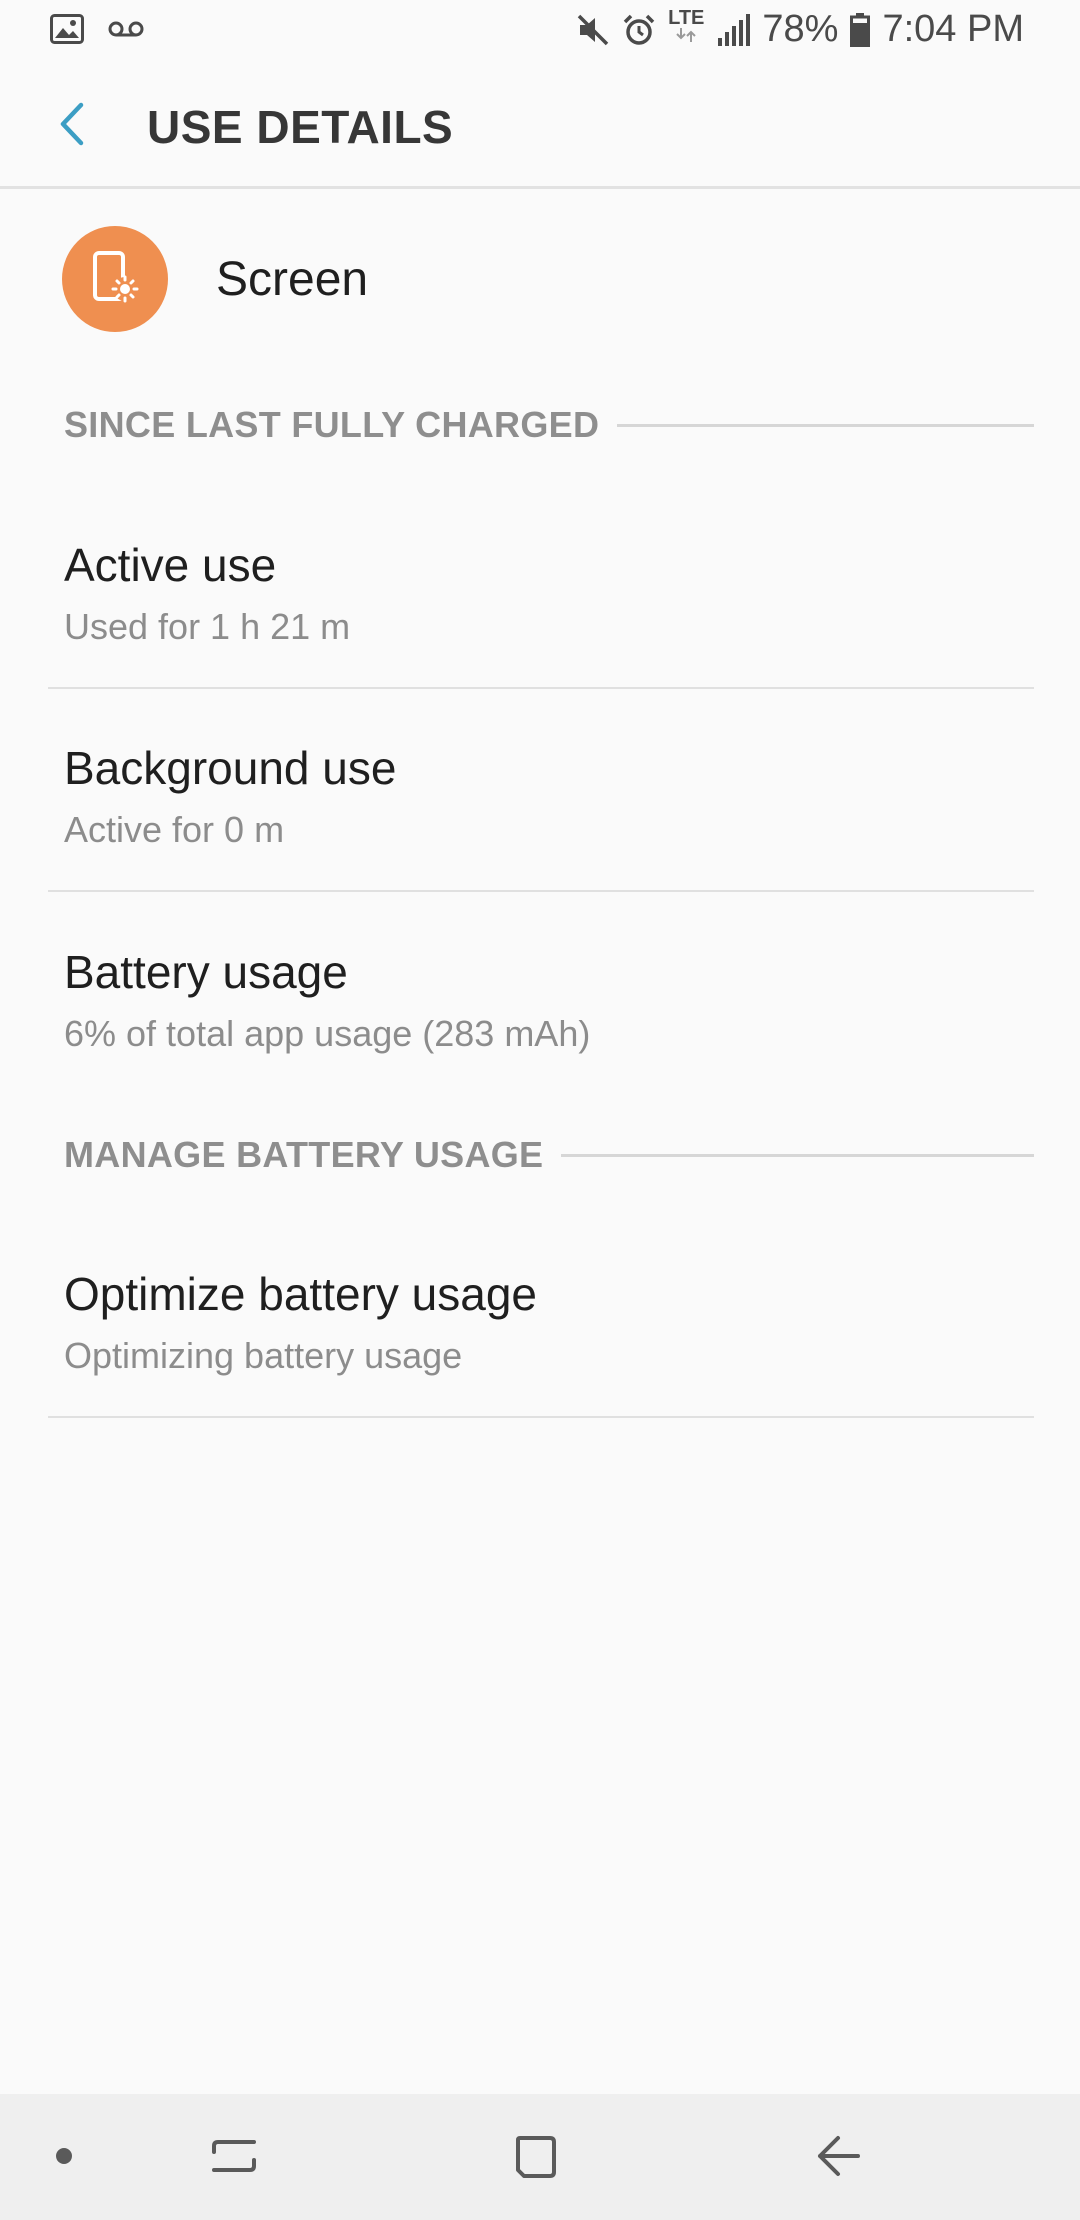 The image size is (1080, 2220). Describe the element at coordinates (540, 126) in the screenshot. I see `app-bar: USE DETAILS` at that location.